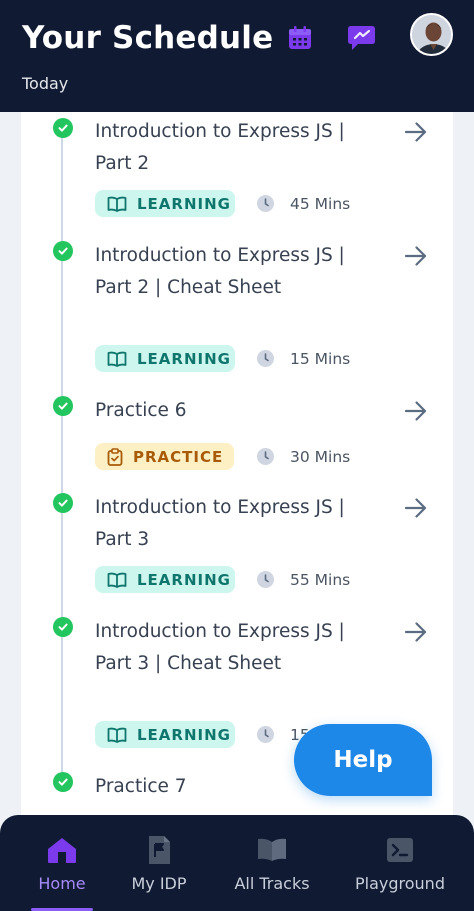 The image size is (474, 911). I want to click on chat-icon, so click(362, 38).